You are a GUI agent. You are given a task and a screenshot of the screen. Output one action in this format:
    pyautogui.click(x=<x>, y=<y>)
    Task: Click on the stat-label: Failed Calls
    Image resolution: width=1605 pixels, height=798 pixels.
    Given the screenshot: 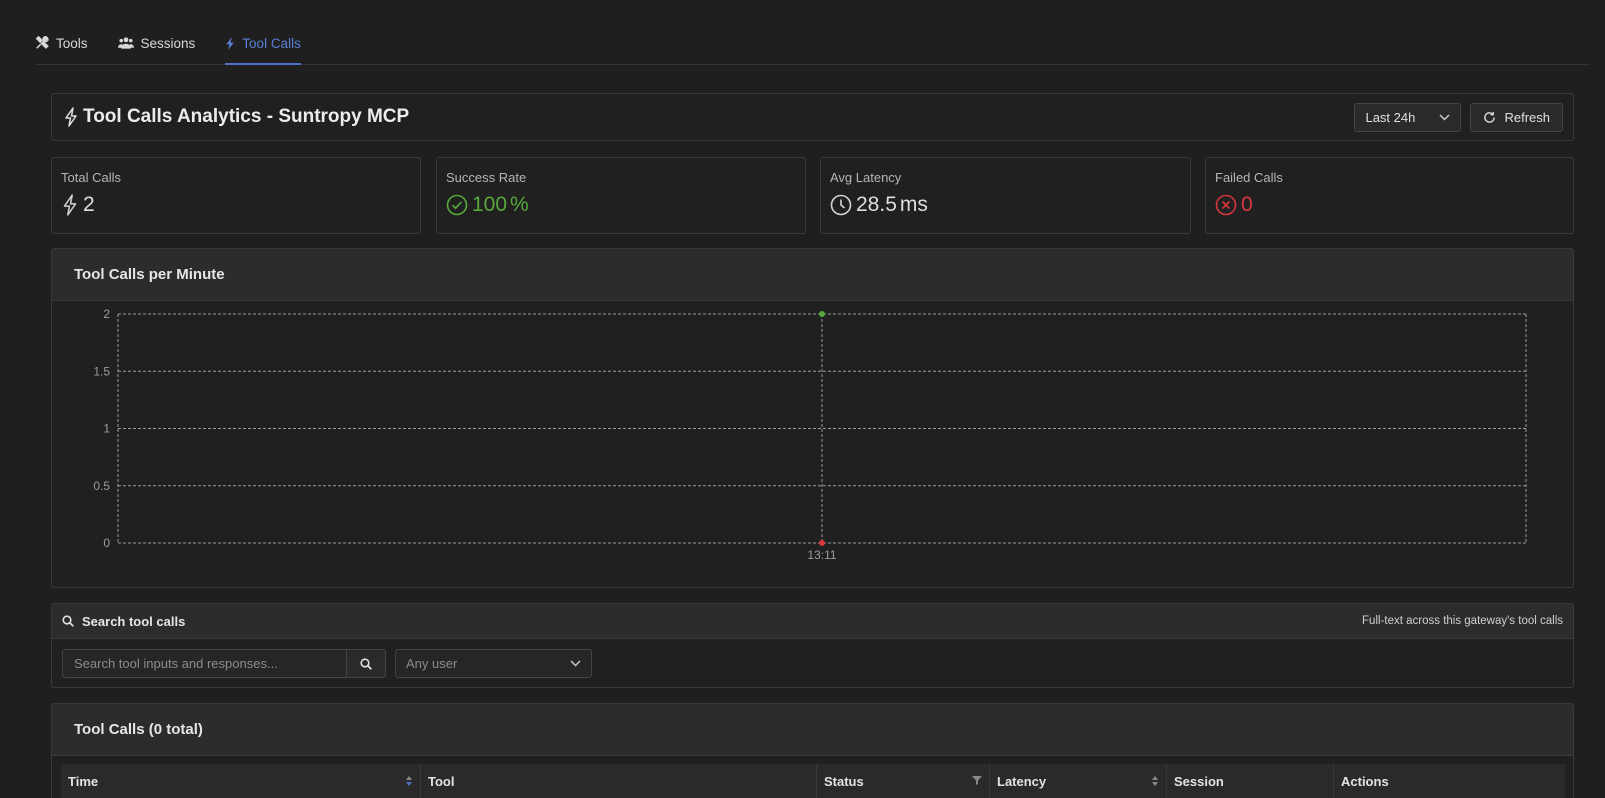 What is the action you would take?
    pyautogui.click(x=1249, y=177)
    